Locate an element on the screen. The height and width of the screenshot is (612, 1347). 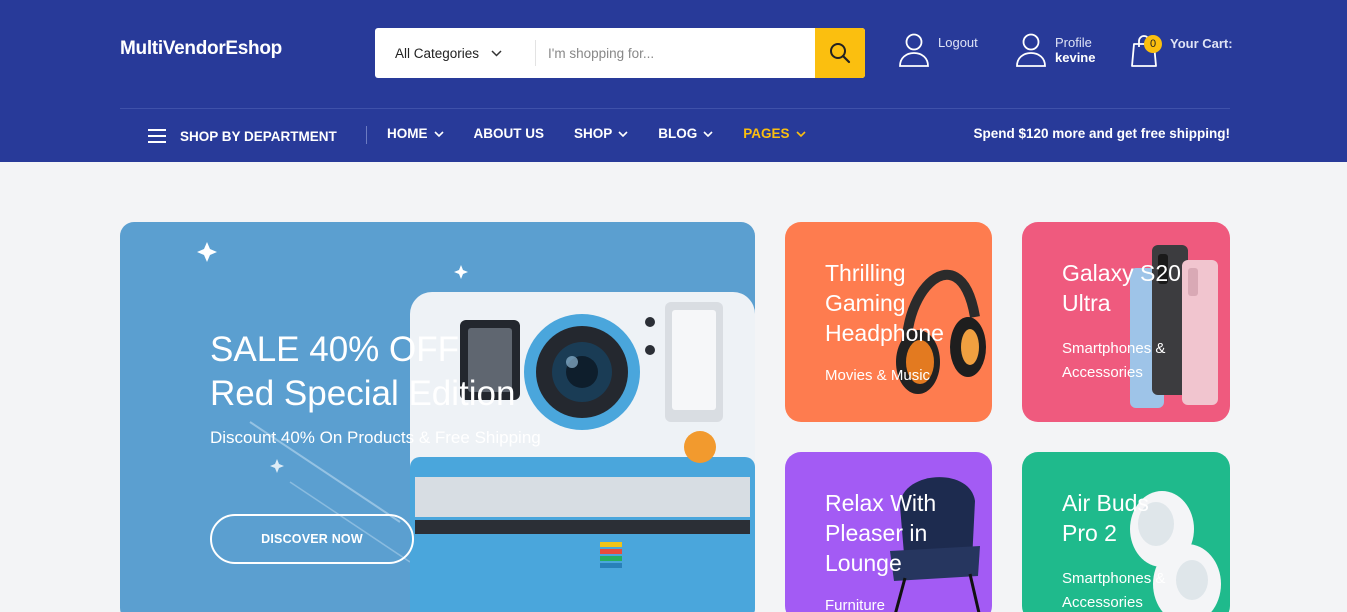
card-title: Air Buds Pro 2 is located at coordinates (1105, 518).